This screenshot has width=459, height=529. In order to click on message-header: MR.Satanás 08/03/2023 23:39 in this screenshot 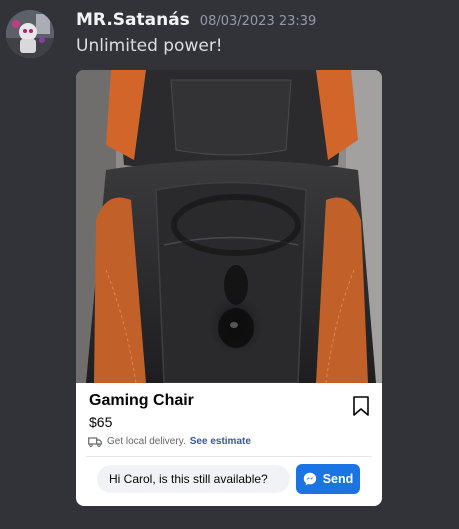, I will do `click(196, 20)`.